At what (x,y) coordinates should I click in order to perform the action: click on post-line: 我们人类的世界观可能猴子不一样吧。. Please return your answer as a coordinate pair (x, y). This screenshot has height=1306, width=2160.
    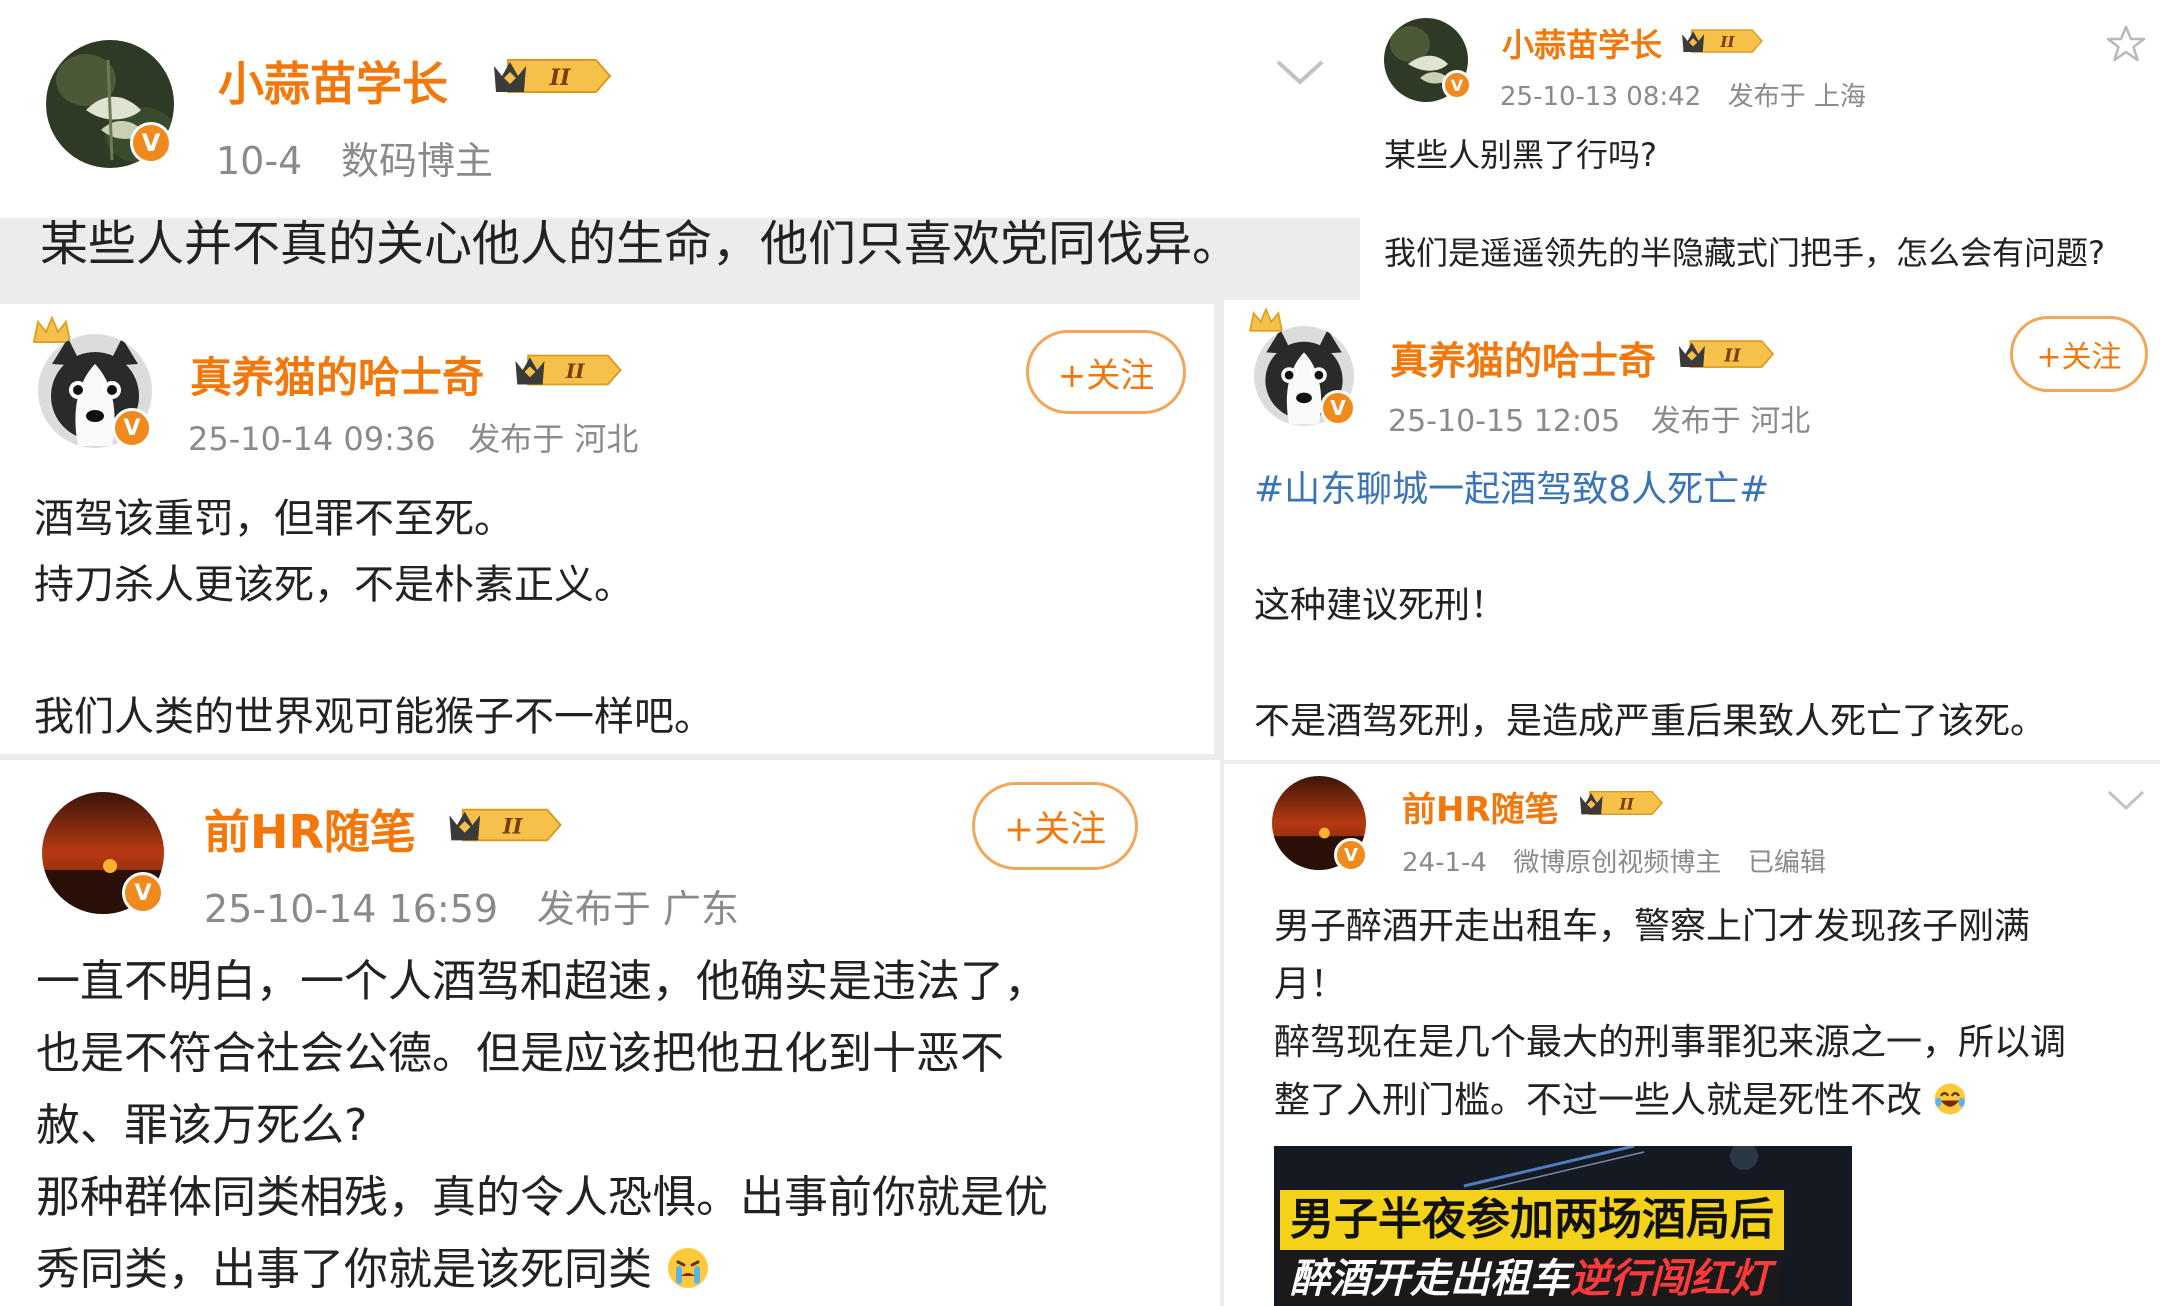
    Looking at the image, I should click on (374, 717).